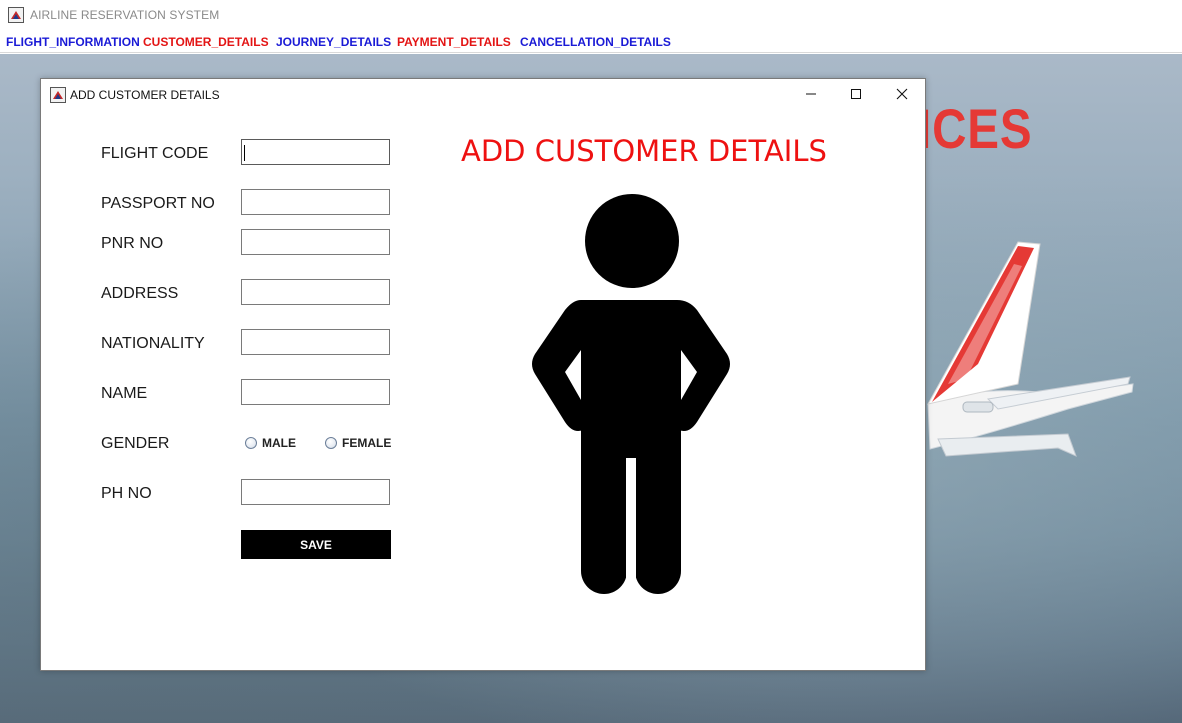 The image size is (1182, 723). Describe the element at coordinates (73, 42) in the screenshot. I see `menu-flight-information: FLIGHT_INFORMATION` at that location.